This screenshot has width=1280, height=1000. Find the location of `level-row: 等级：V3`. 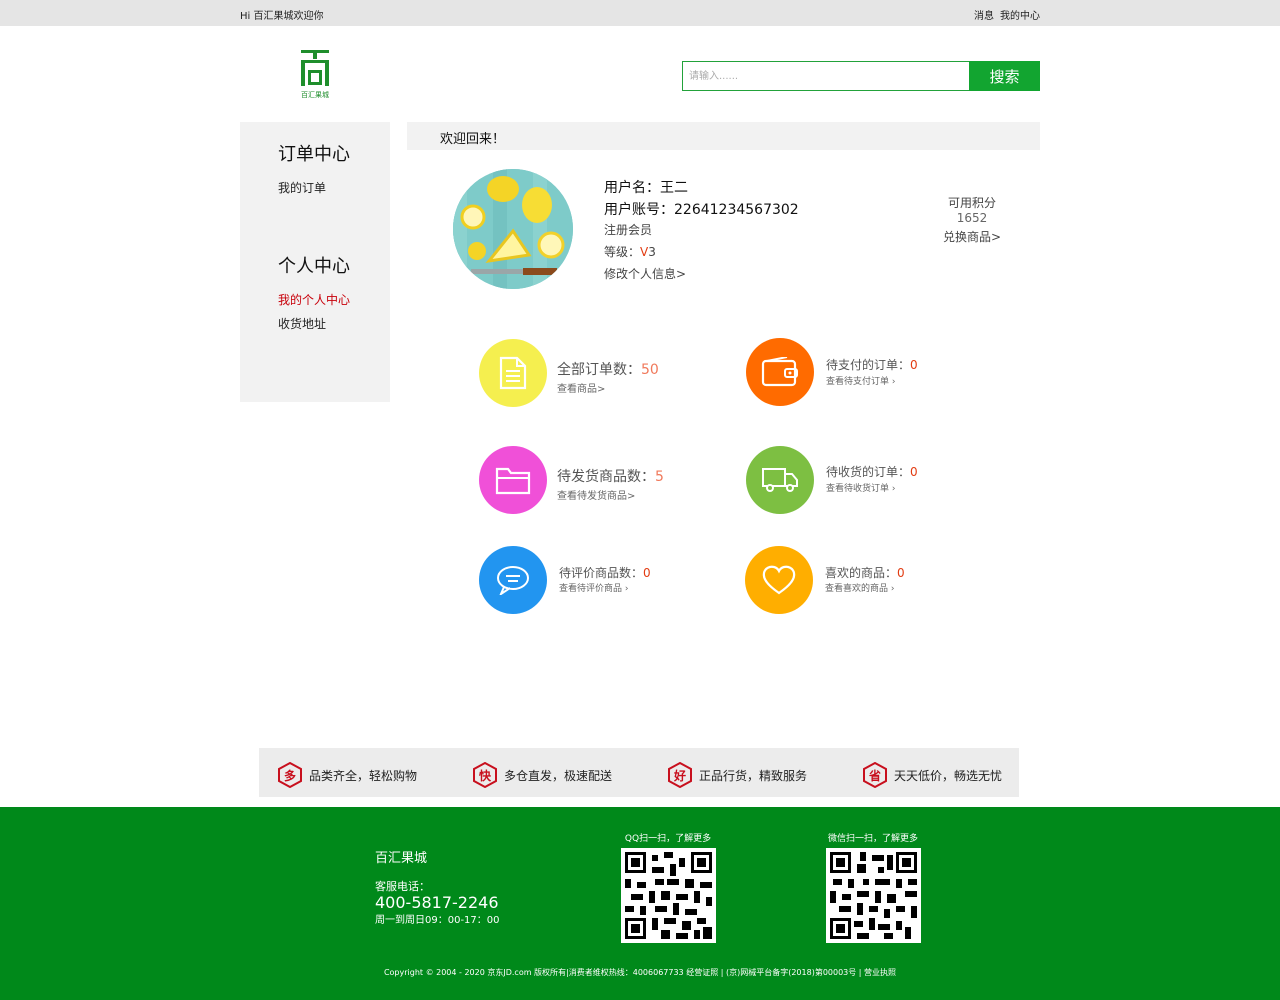

level-row: 等级：V3 is located at coordinates (701, 254).